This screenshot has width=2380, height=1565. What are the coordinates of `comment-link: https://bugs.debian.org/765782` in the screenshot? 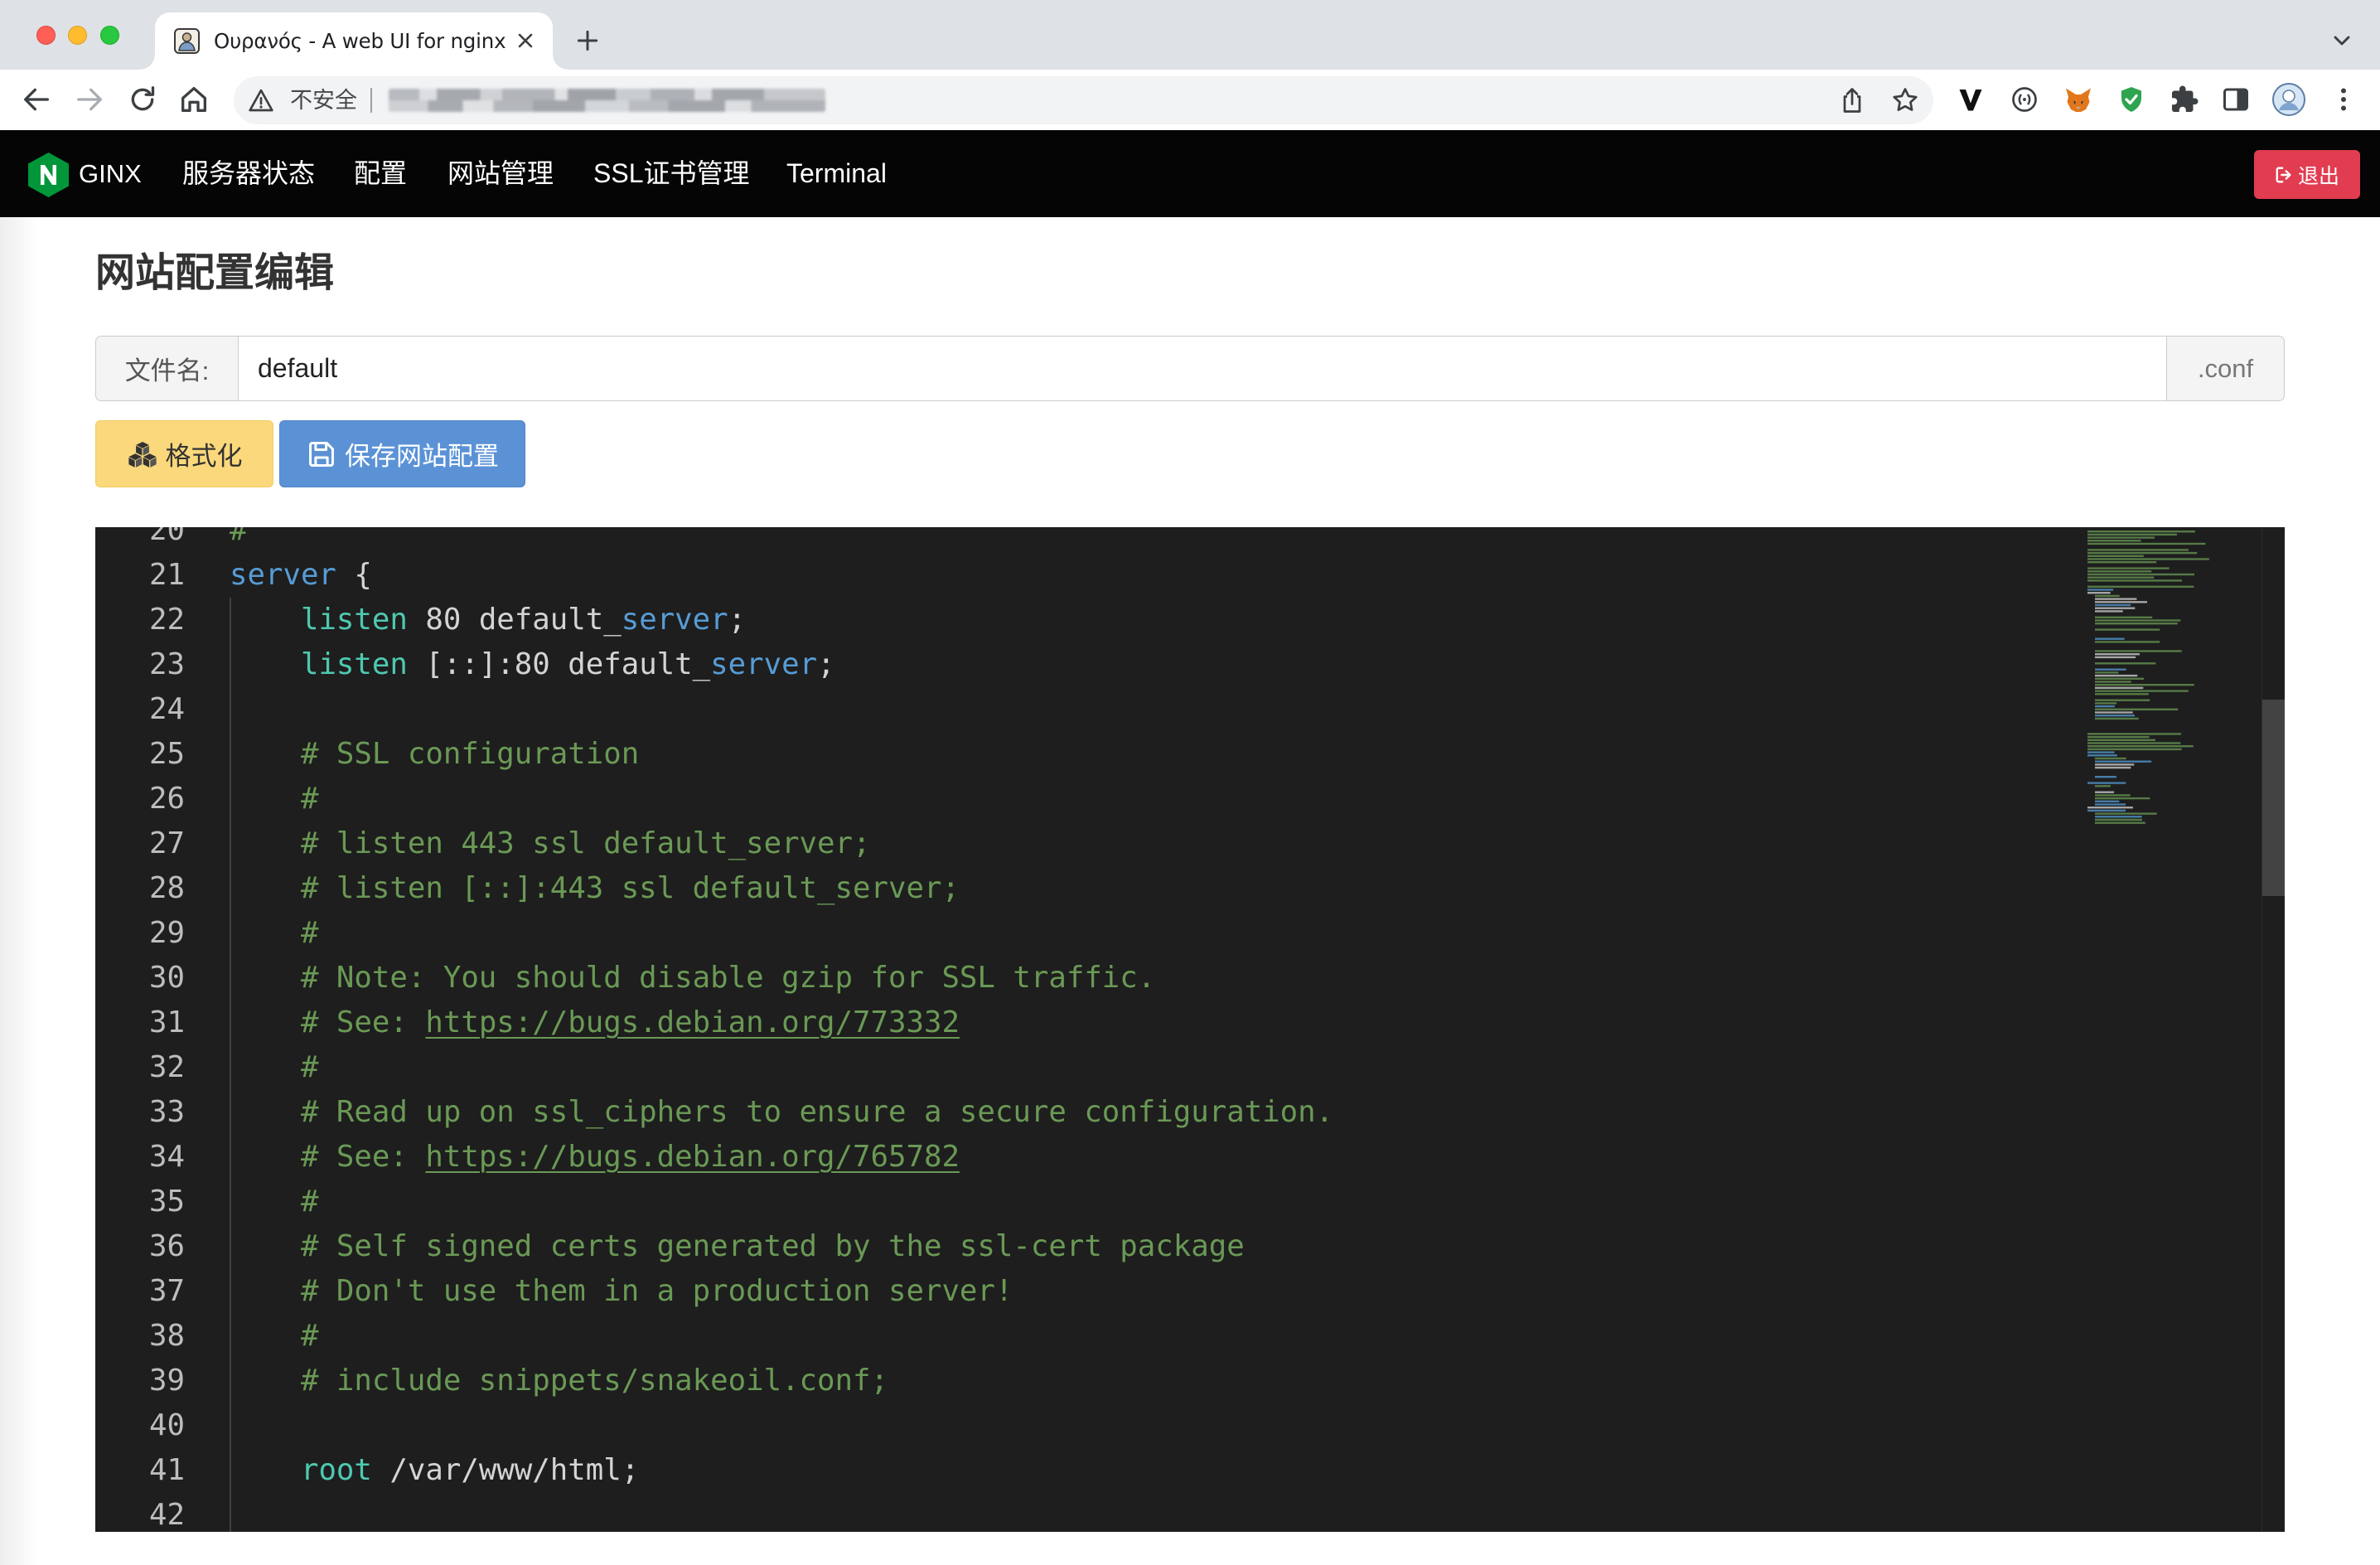 It's located at (692, 1157).